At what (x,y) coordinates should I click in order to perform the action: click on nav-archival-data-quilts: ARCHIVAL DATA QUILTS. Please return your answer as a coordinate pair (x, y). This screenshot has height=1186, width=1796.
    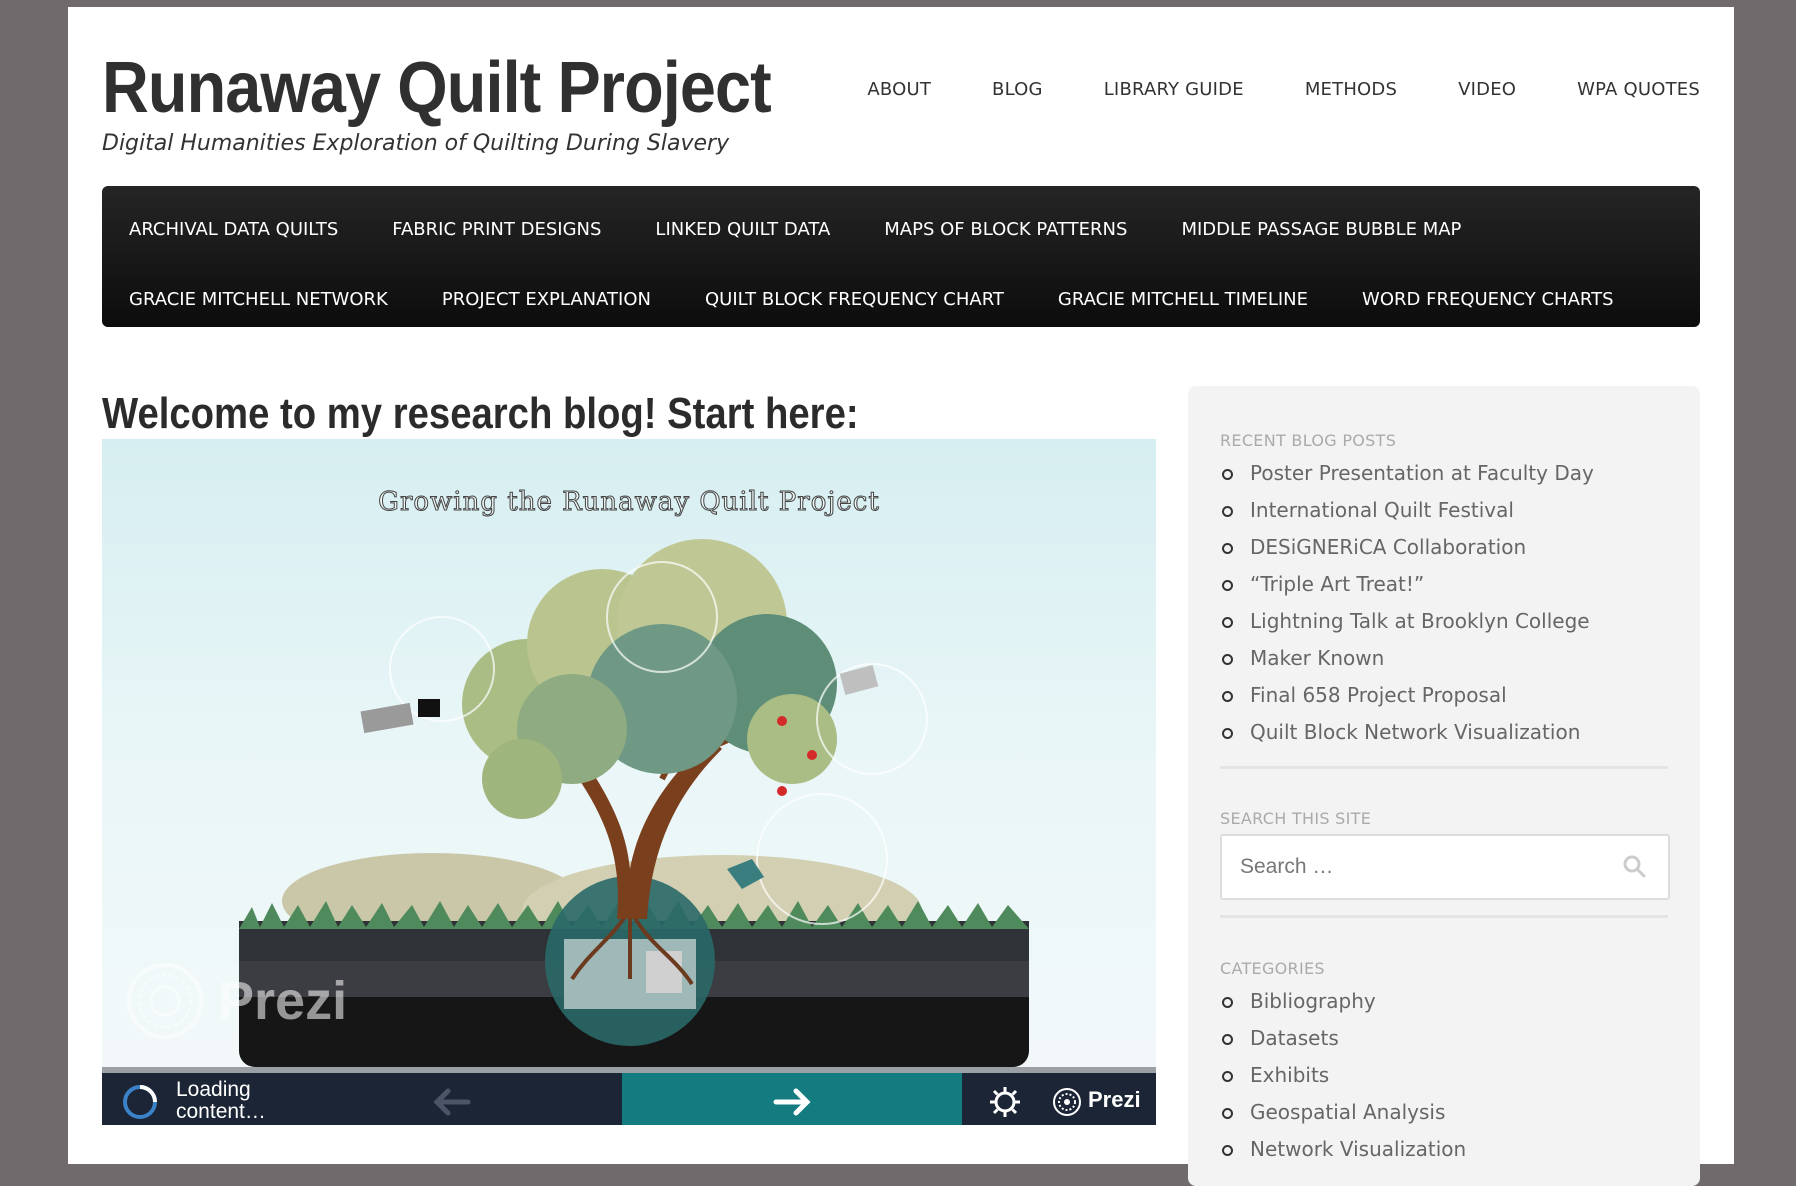
    Looking at the image, I should click on (233, 229).